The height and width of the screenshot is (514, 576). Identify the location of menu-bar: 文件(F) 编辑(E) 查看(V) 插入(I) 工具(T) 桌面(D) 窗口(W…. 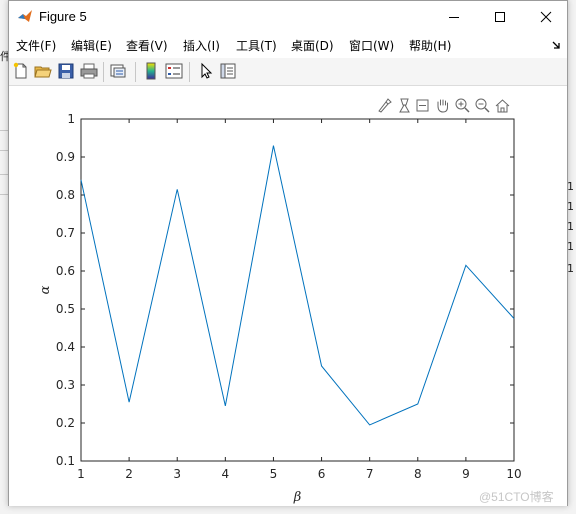
(288, 45).